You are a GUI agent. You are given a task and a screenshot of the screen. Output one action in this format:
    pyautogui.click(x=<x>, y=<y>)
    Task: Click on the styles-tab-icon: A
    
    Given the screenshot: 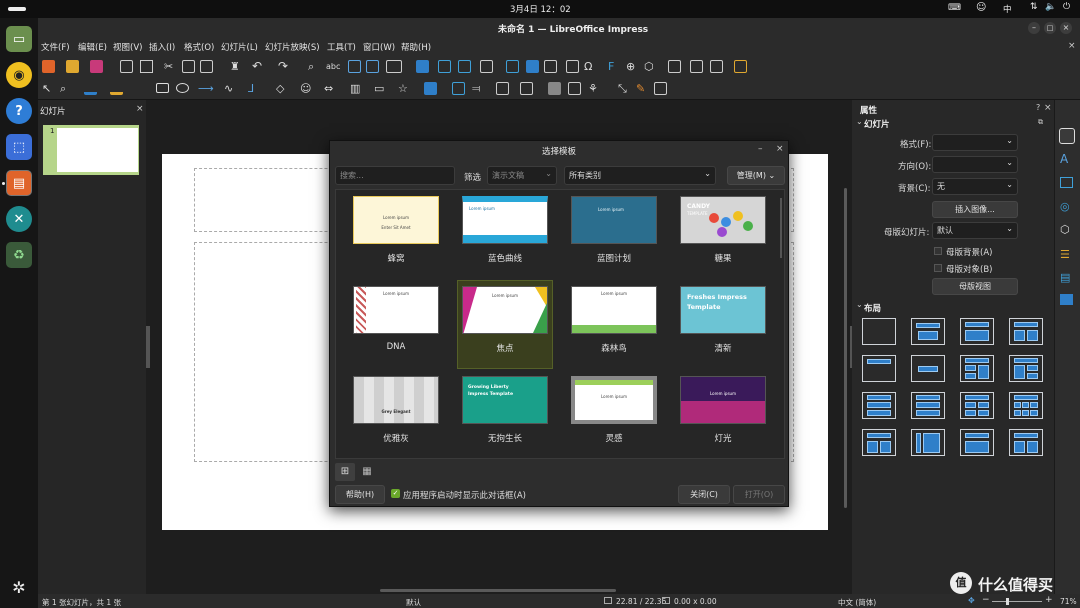 What is the action you would take?
    pyautogui.click(x=1064, y=159)
    